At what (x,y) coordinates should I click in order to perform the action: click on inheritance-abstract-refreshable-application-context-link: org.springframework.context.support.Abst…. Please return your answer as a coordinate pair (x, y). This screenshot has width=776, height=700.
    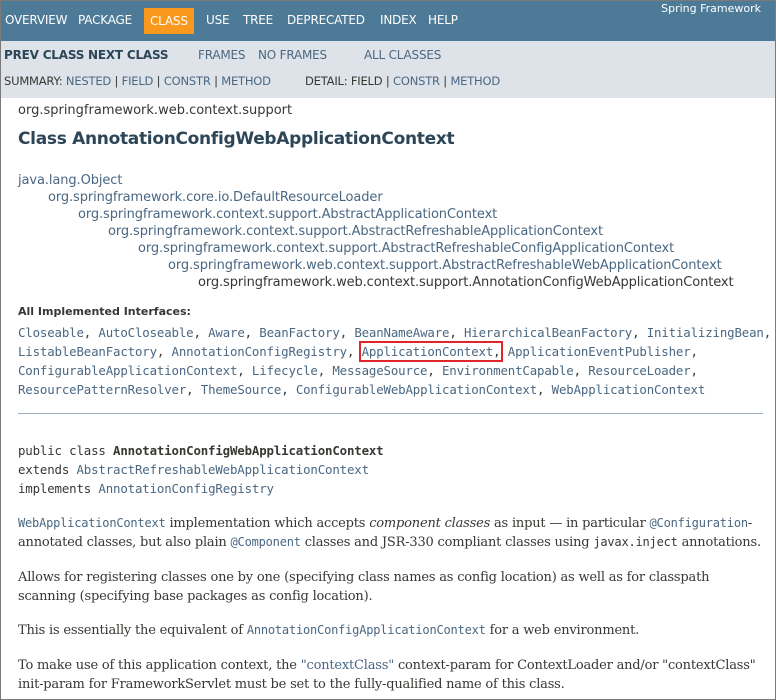
    Looking at the image, I should click on (355, 231).